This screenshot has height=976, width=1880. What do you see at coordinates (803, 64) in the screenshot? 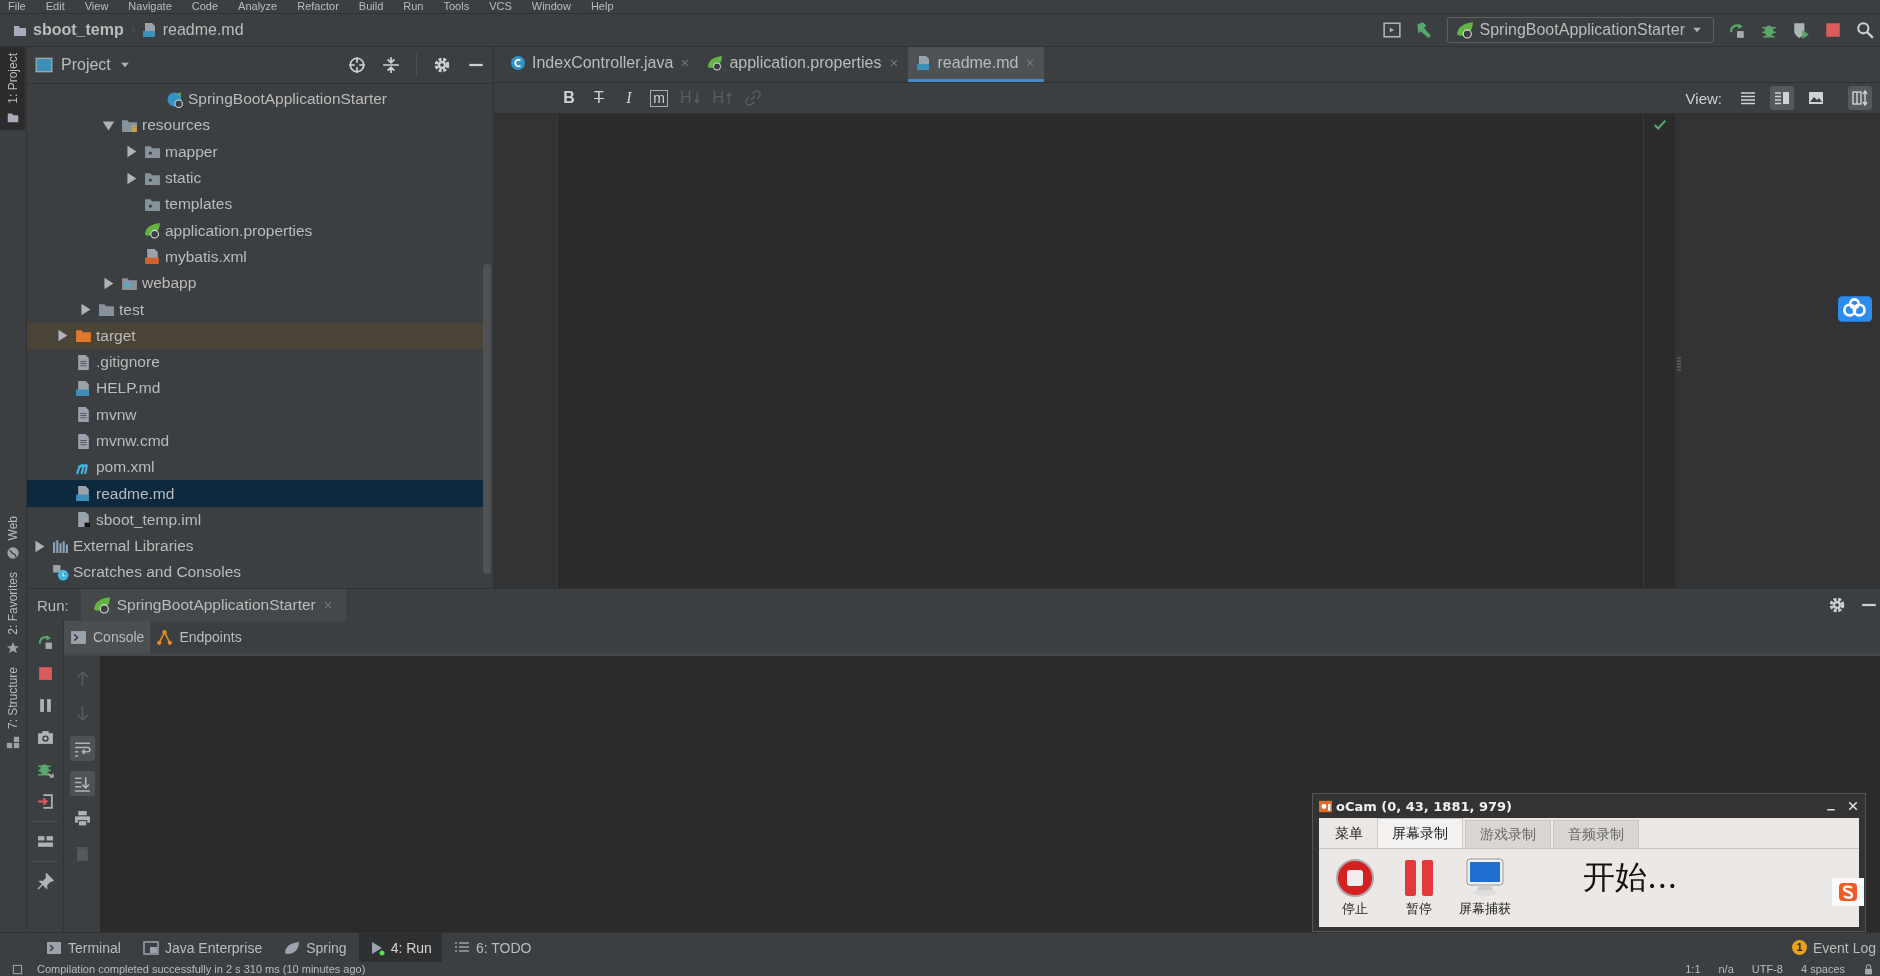
I see `editor-tab: application.properties` at bounding box center [803, 64].